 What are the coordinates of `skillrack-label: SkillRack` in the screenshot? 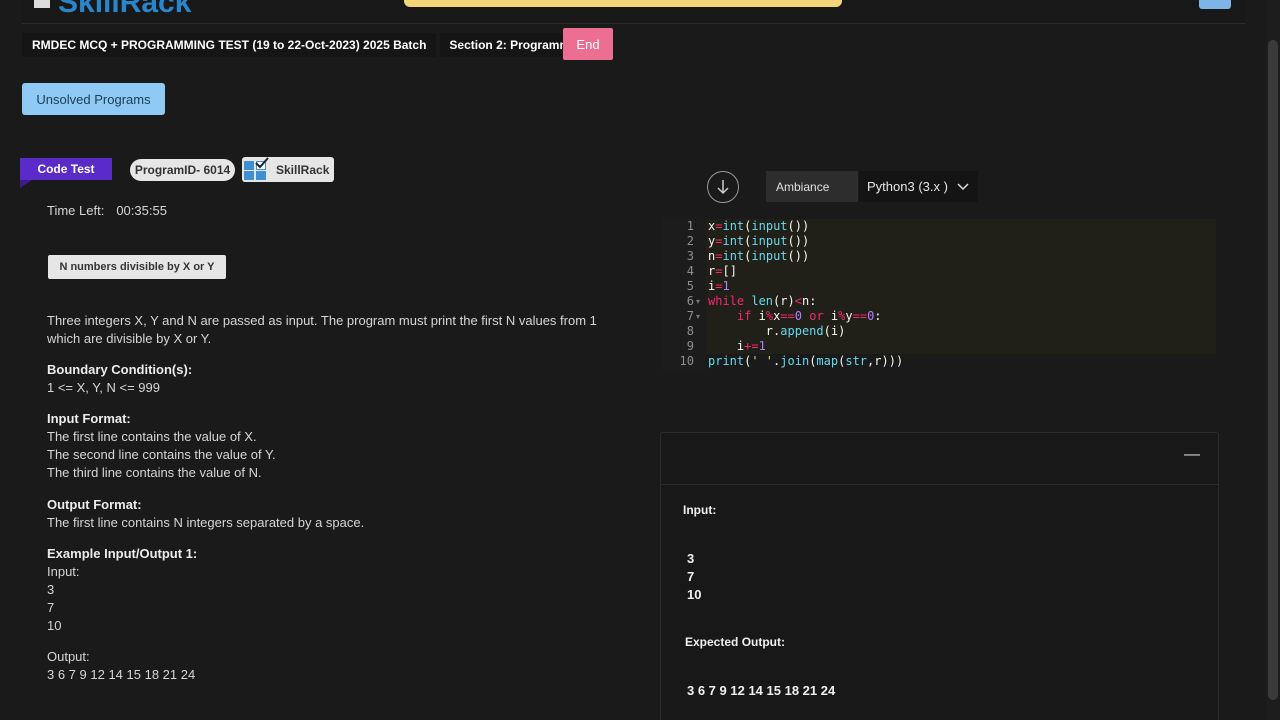 It's located at (303, 169).